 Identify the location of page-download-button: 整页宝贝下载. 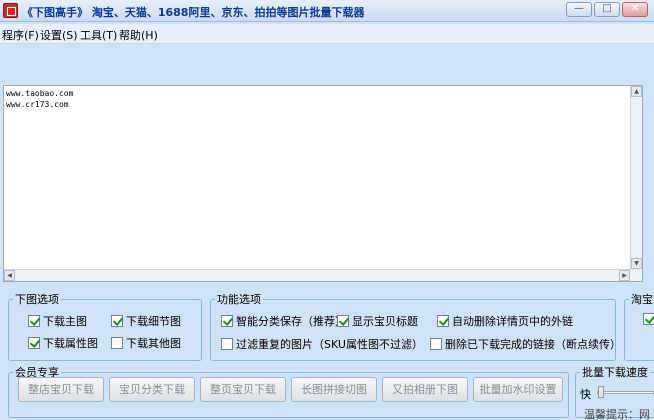
(243, 389).